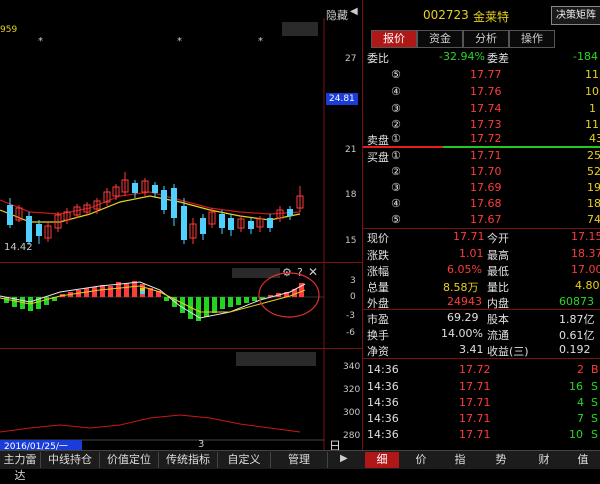 The width and height of the screenshot is (600, 484). I want to click on stat-value: 0.61亿, so click(577, 335).